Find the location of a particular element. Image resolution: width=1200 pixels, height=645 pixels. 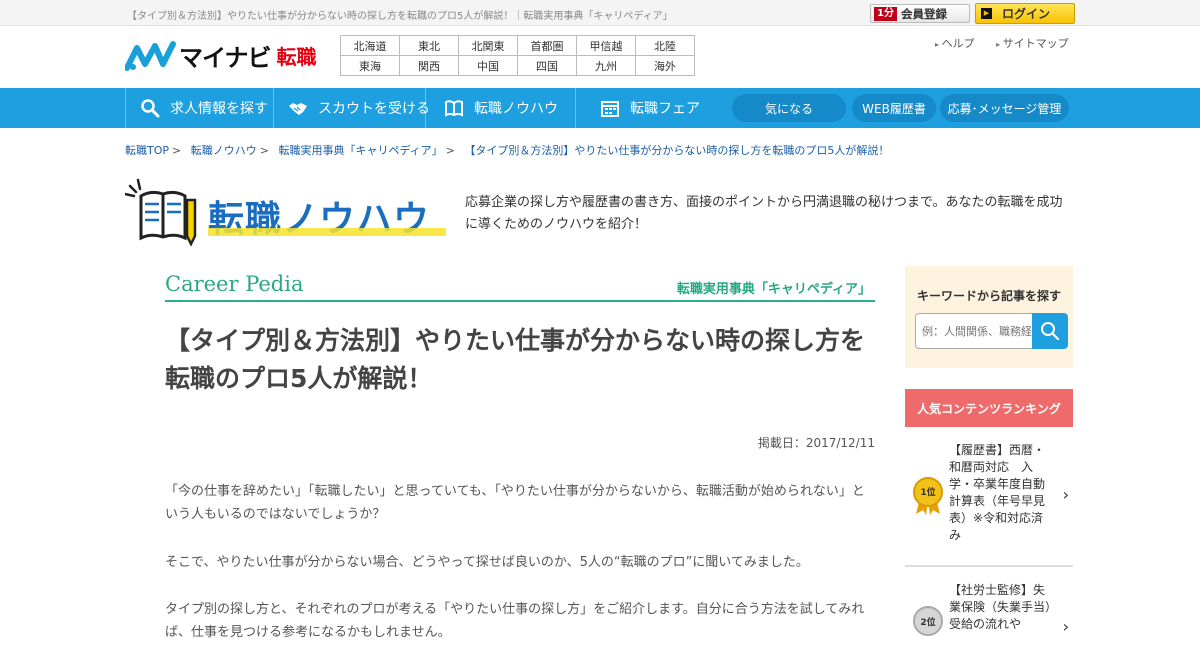

section-header: Career Pedia 転職実用事典「キャリペディア」 is located at coordinates (520, 286).